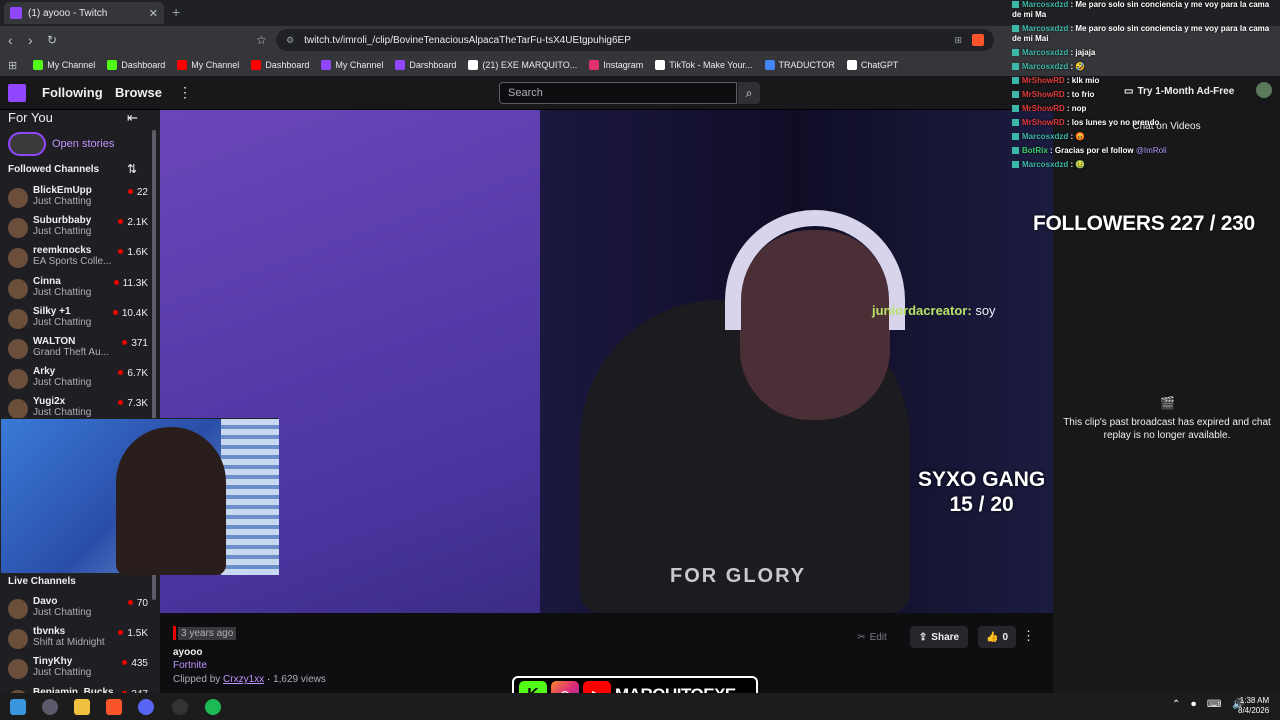  Describe the element at coordinates (78, 260) in the screenshot. I see `sidebar-channel: reemknocks EA Sports Colle... 1.6K` at that location.